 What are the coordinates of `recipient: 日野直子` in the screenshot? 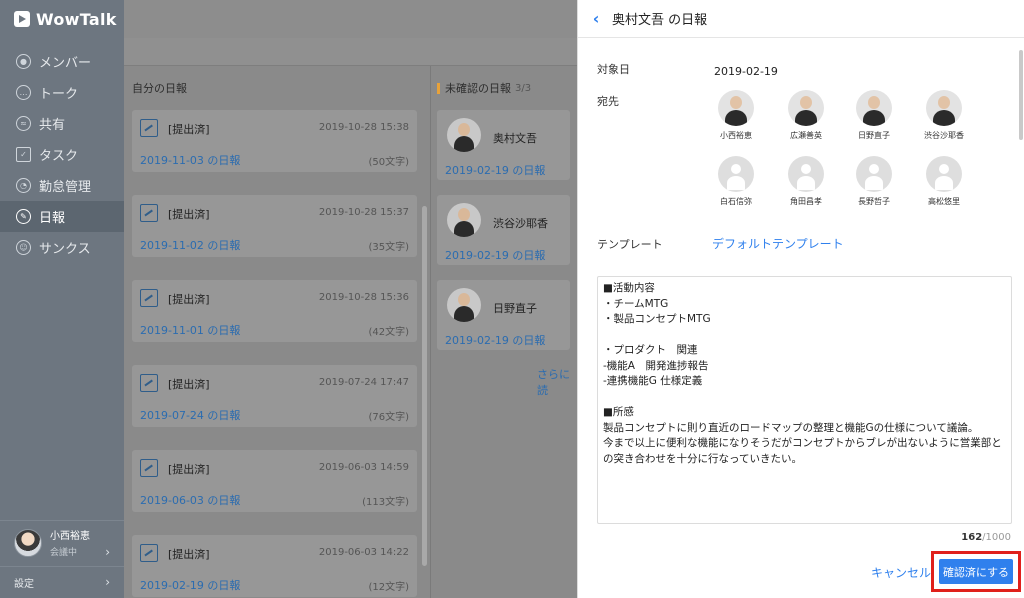 It's located at (874, 115).